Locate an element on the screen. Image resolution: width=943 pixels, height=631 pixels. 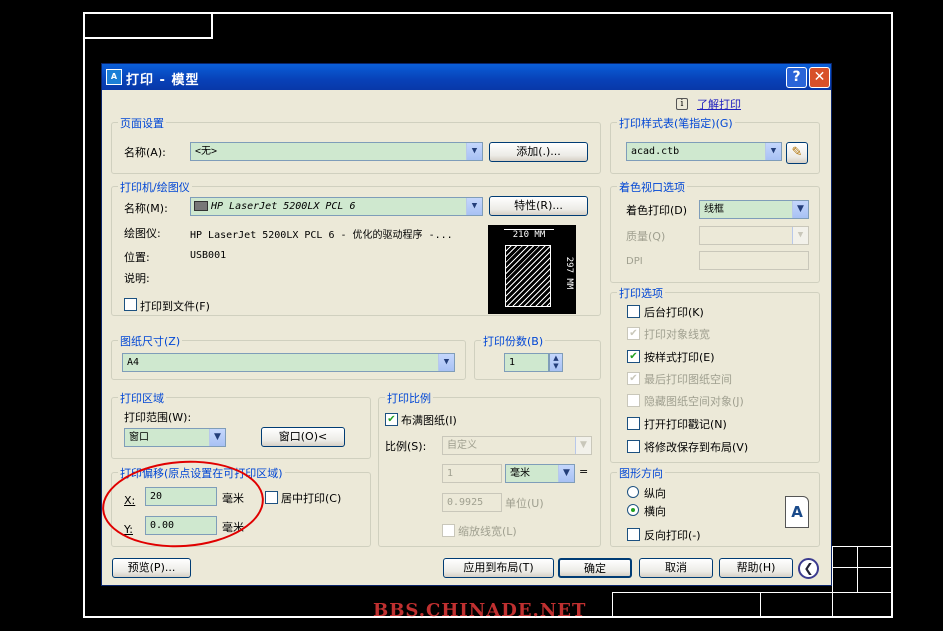
option-plot-stamp-label: 打开打印戳记(N) is located at coordinates (685, 424).